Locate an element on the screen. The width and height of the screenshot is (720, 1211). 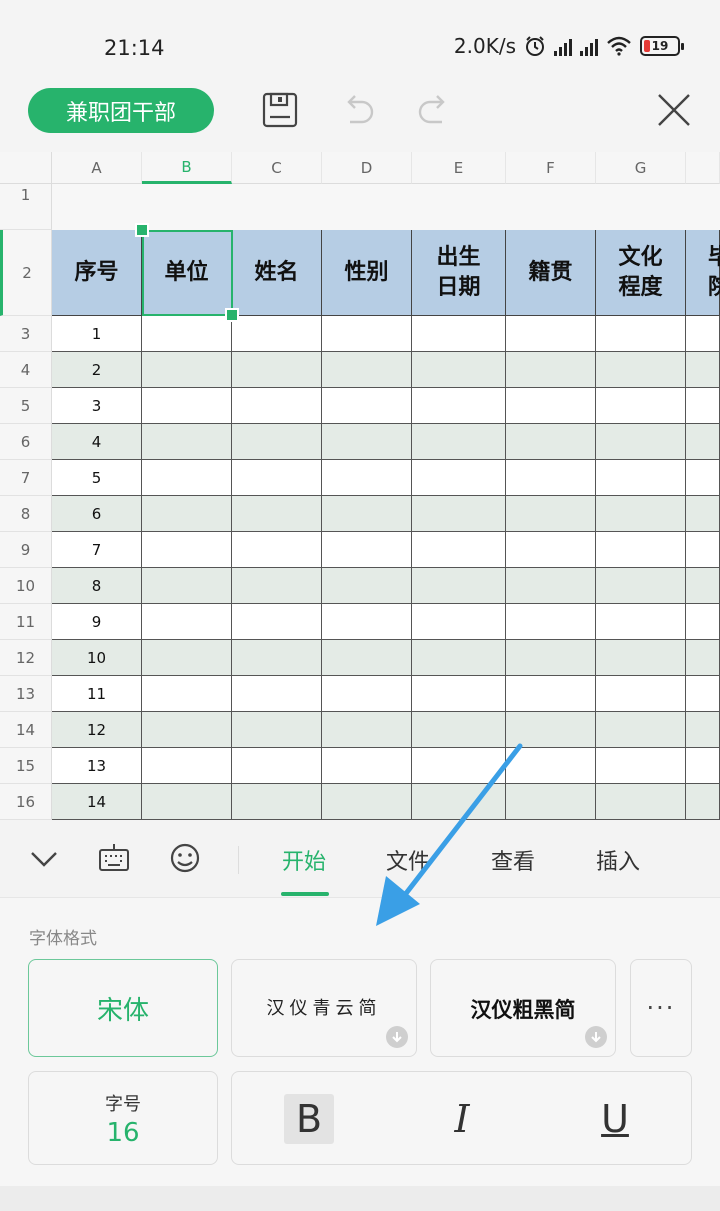
row-header: 8 is located at coordinates (26, 514).